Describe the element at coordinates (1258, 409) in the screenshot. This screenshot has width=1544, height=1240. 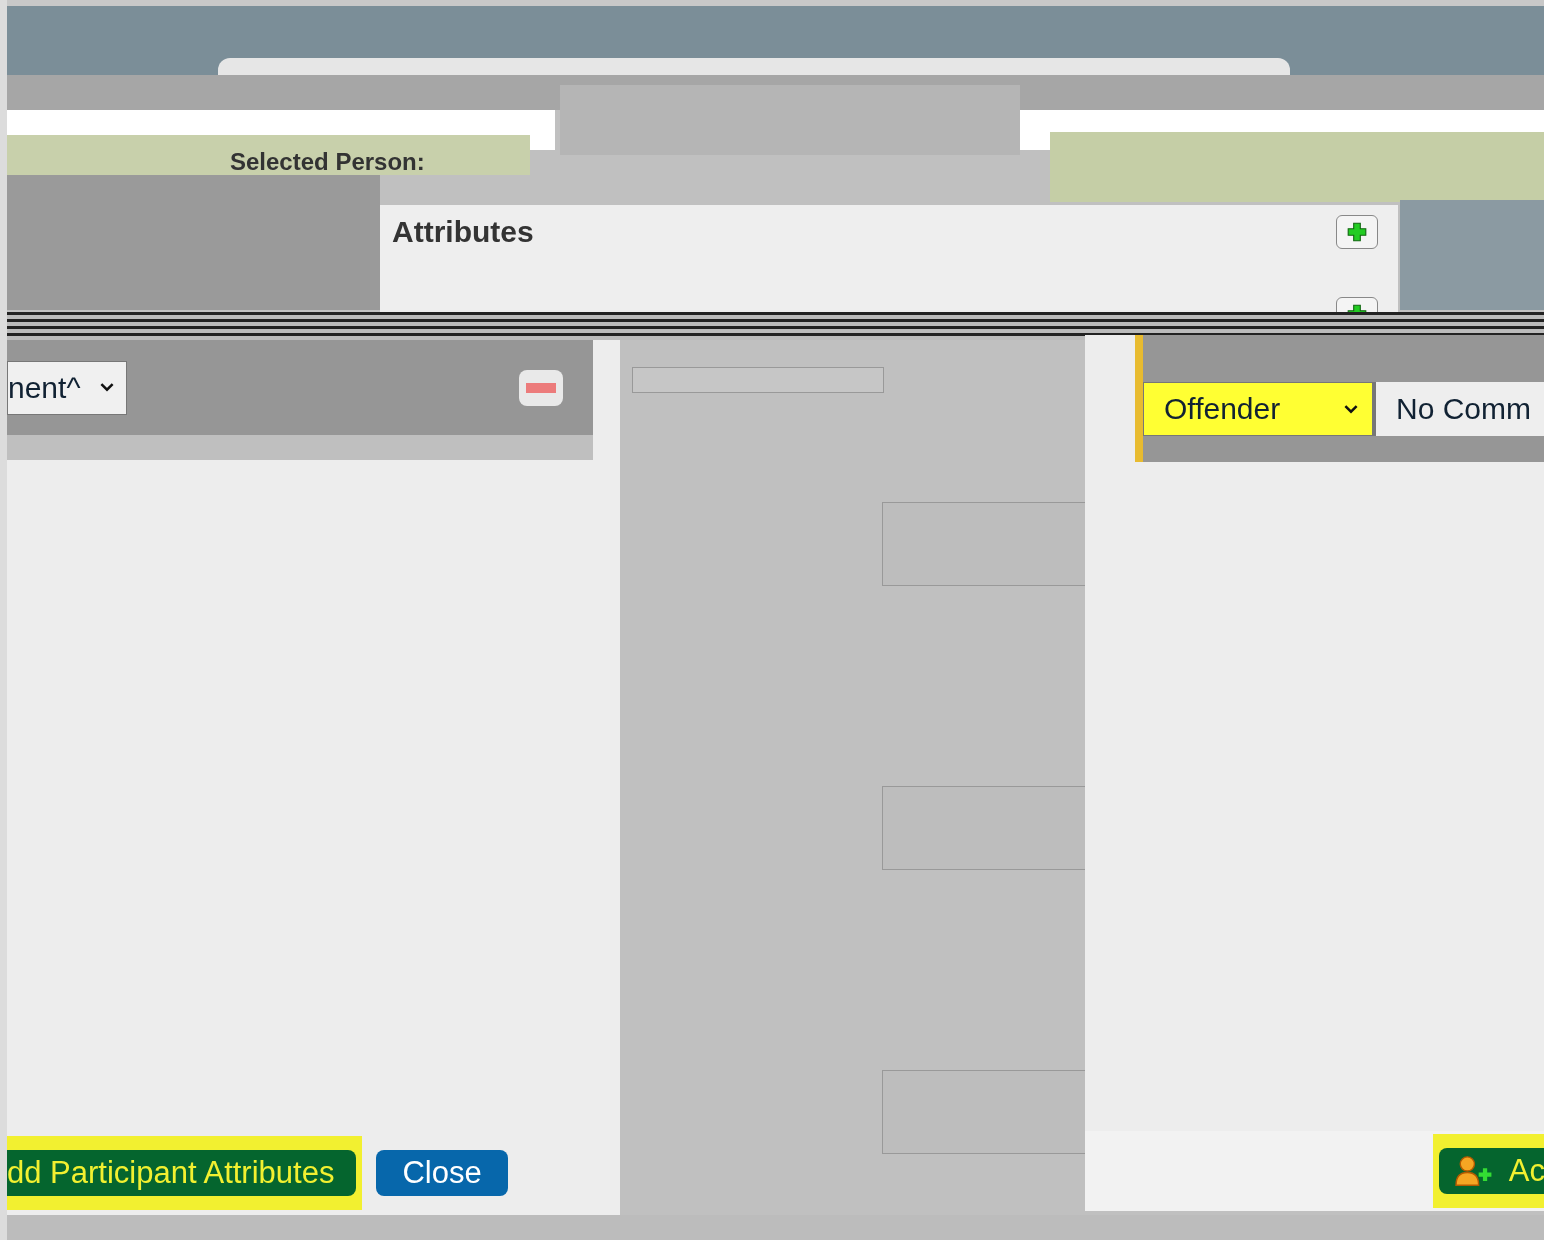
I see `role-dropdown: Offender` at that location.